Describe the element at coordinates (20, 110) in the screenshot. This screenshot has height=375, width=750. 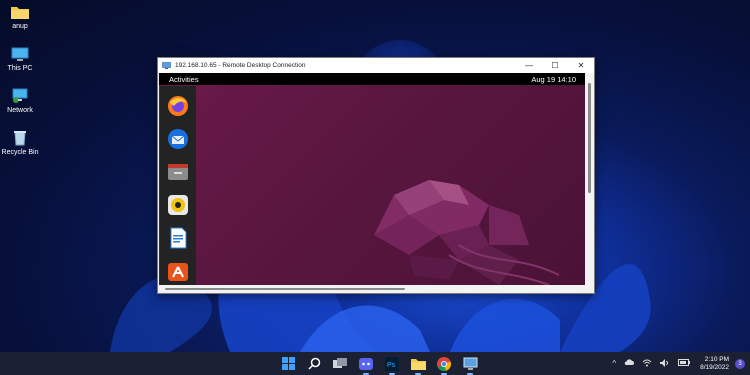
I see `desktop-icon-label: Network` at that location.